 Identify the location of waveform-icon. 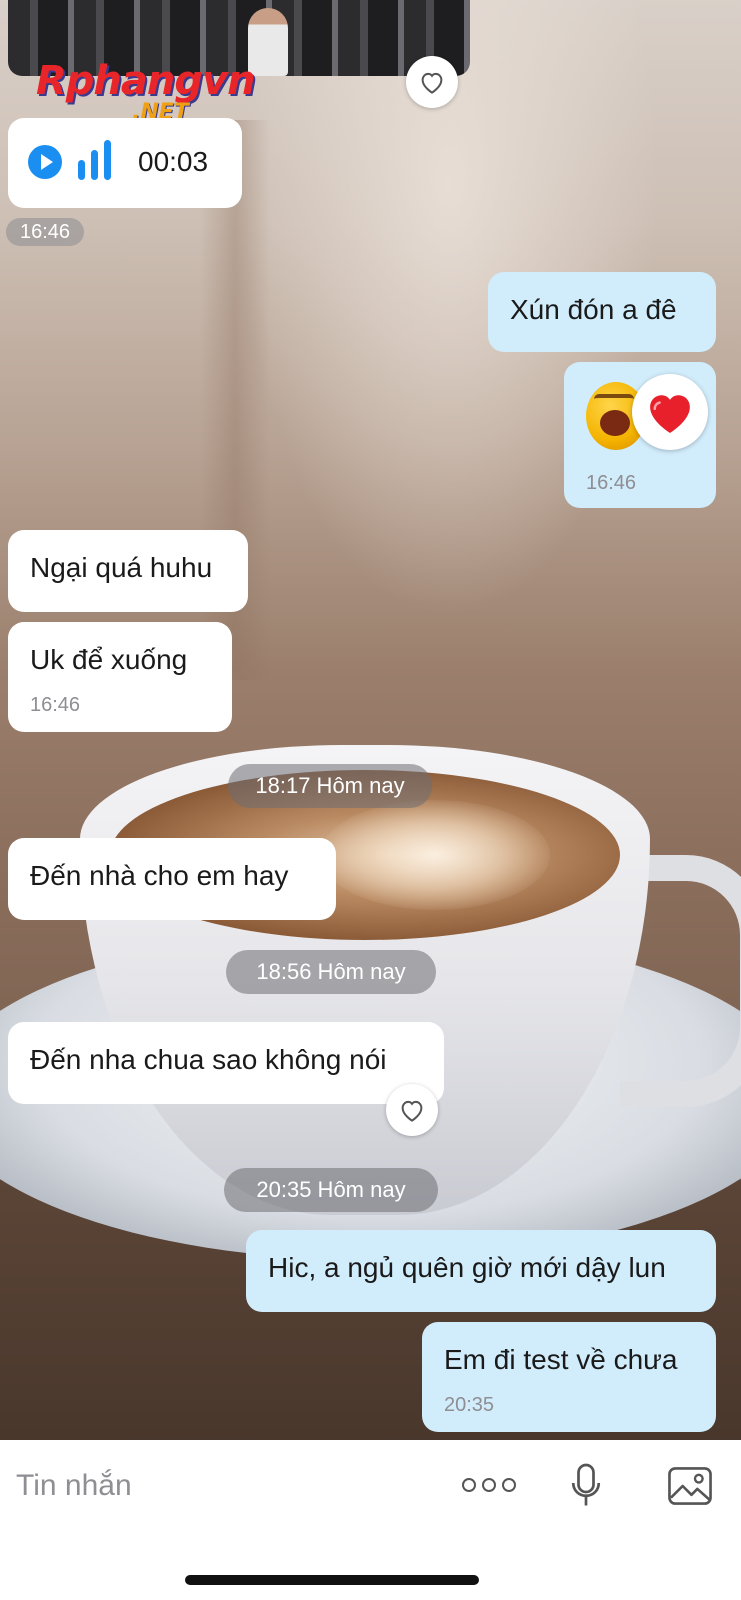
(98, 160).